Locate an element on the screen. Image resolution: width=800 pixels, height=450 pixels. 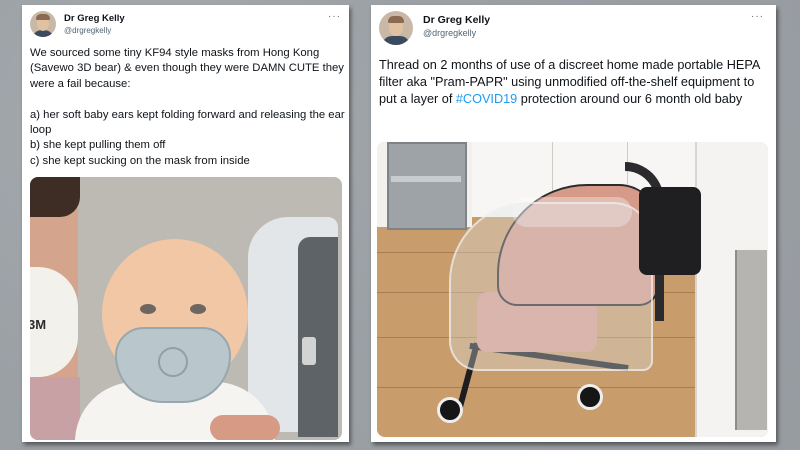
dishwasher is located at coordinates (427, 186).